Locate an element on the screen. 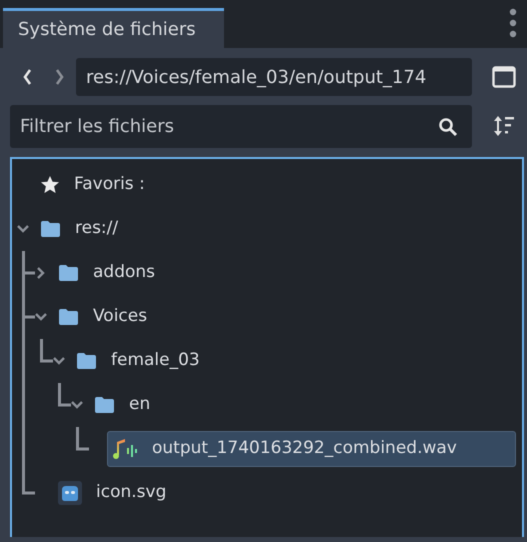 The image size is (527, 542). music-note-icon is located at coordinates (125, 449).